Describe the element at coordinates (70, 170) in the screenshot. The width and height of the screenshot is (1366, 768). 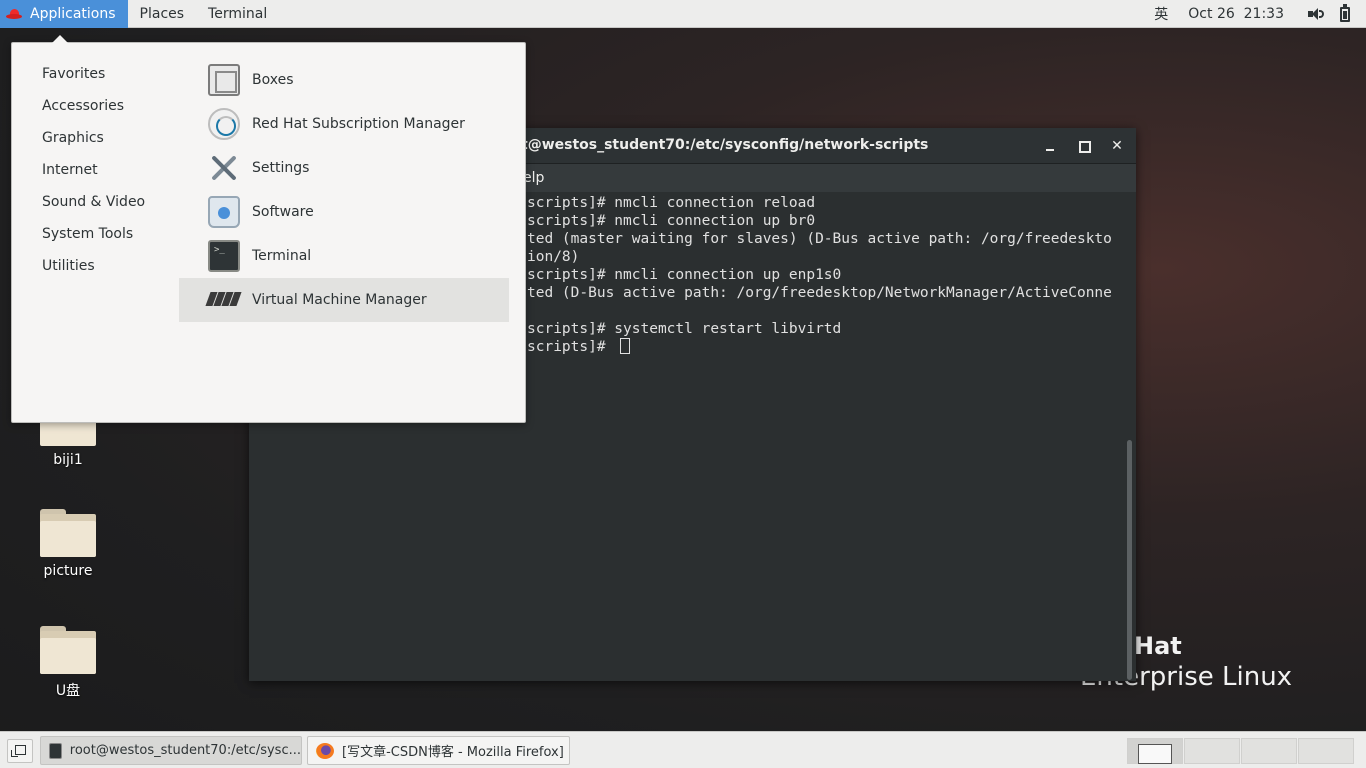
I see `category-internet: Internet` at that location.